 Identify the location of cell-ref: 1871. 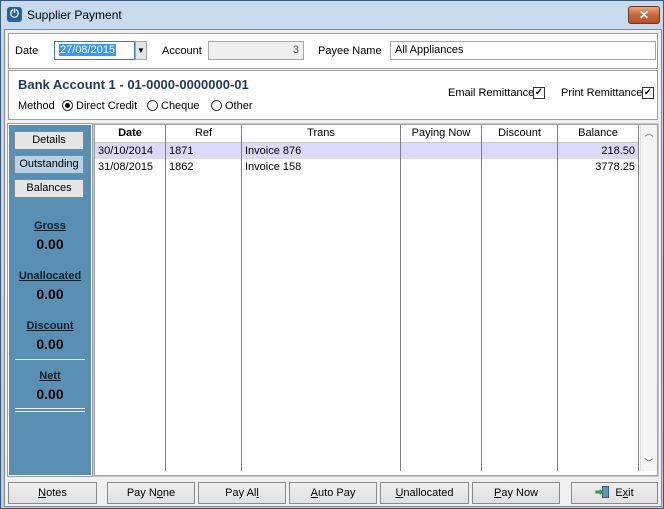
(181, 151).